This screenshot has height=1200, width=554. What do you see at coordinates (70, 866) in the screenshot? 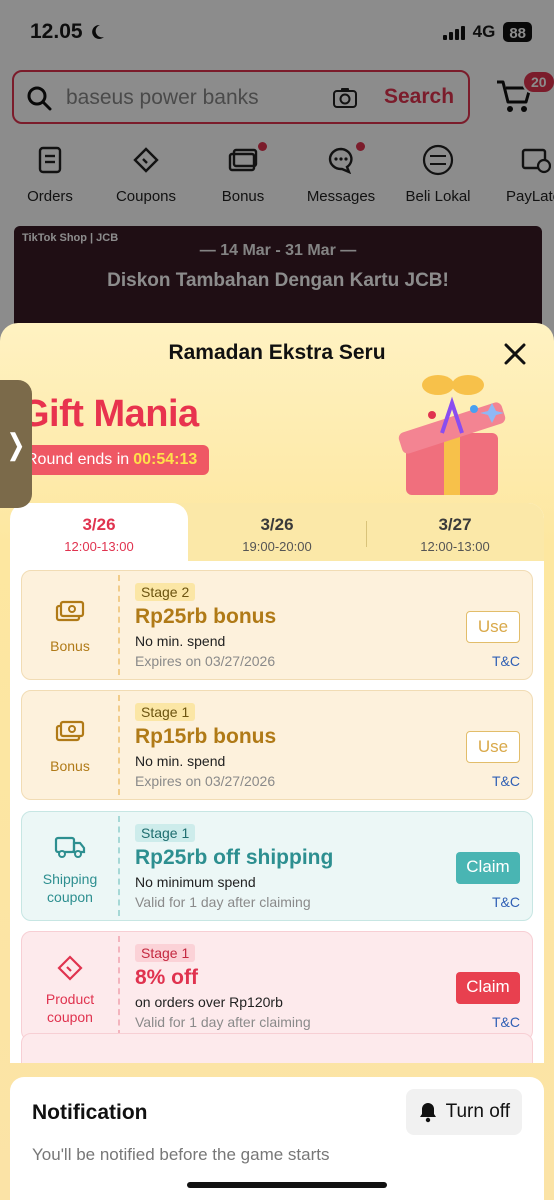
I see `reward-type: Shipping coupon` at bounding box center [70, 866].